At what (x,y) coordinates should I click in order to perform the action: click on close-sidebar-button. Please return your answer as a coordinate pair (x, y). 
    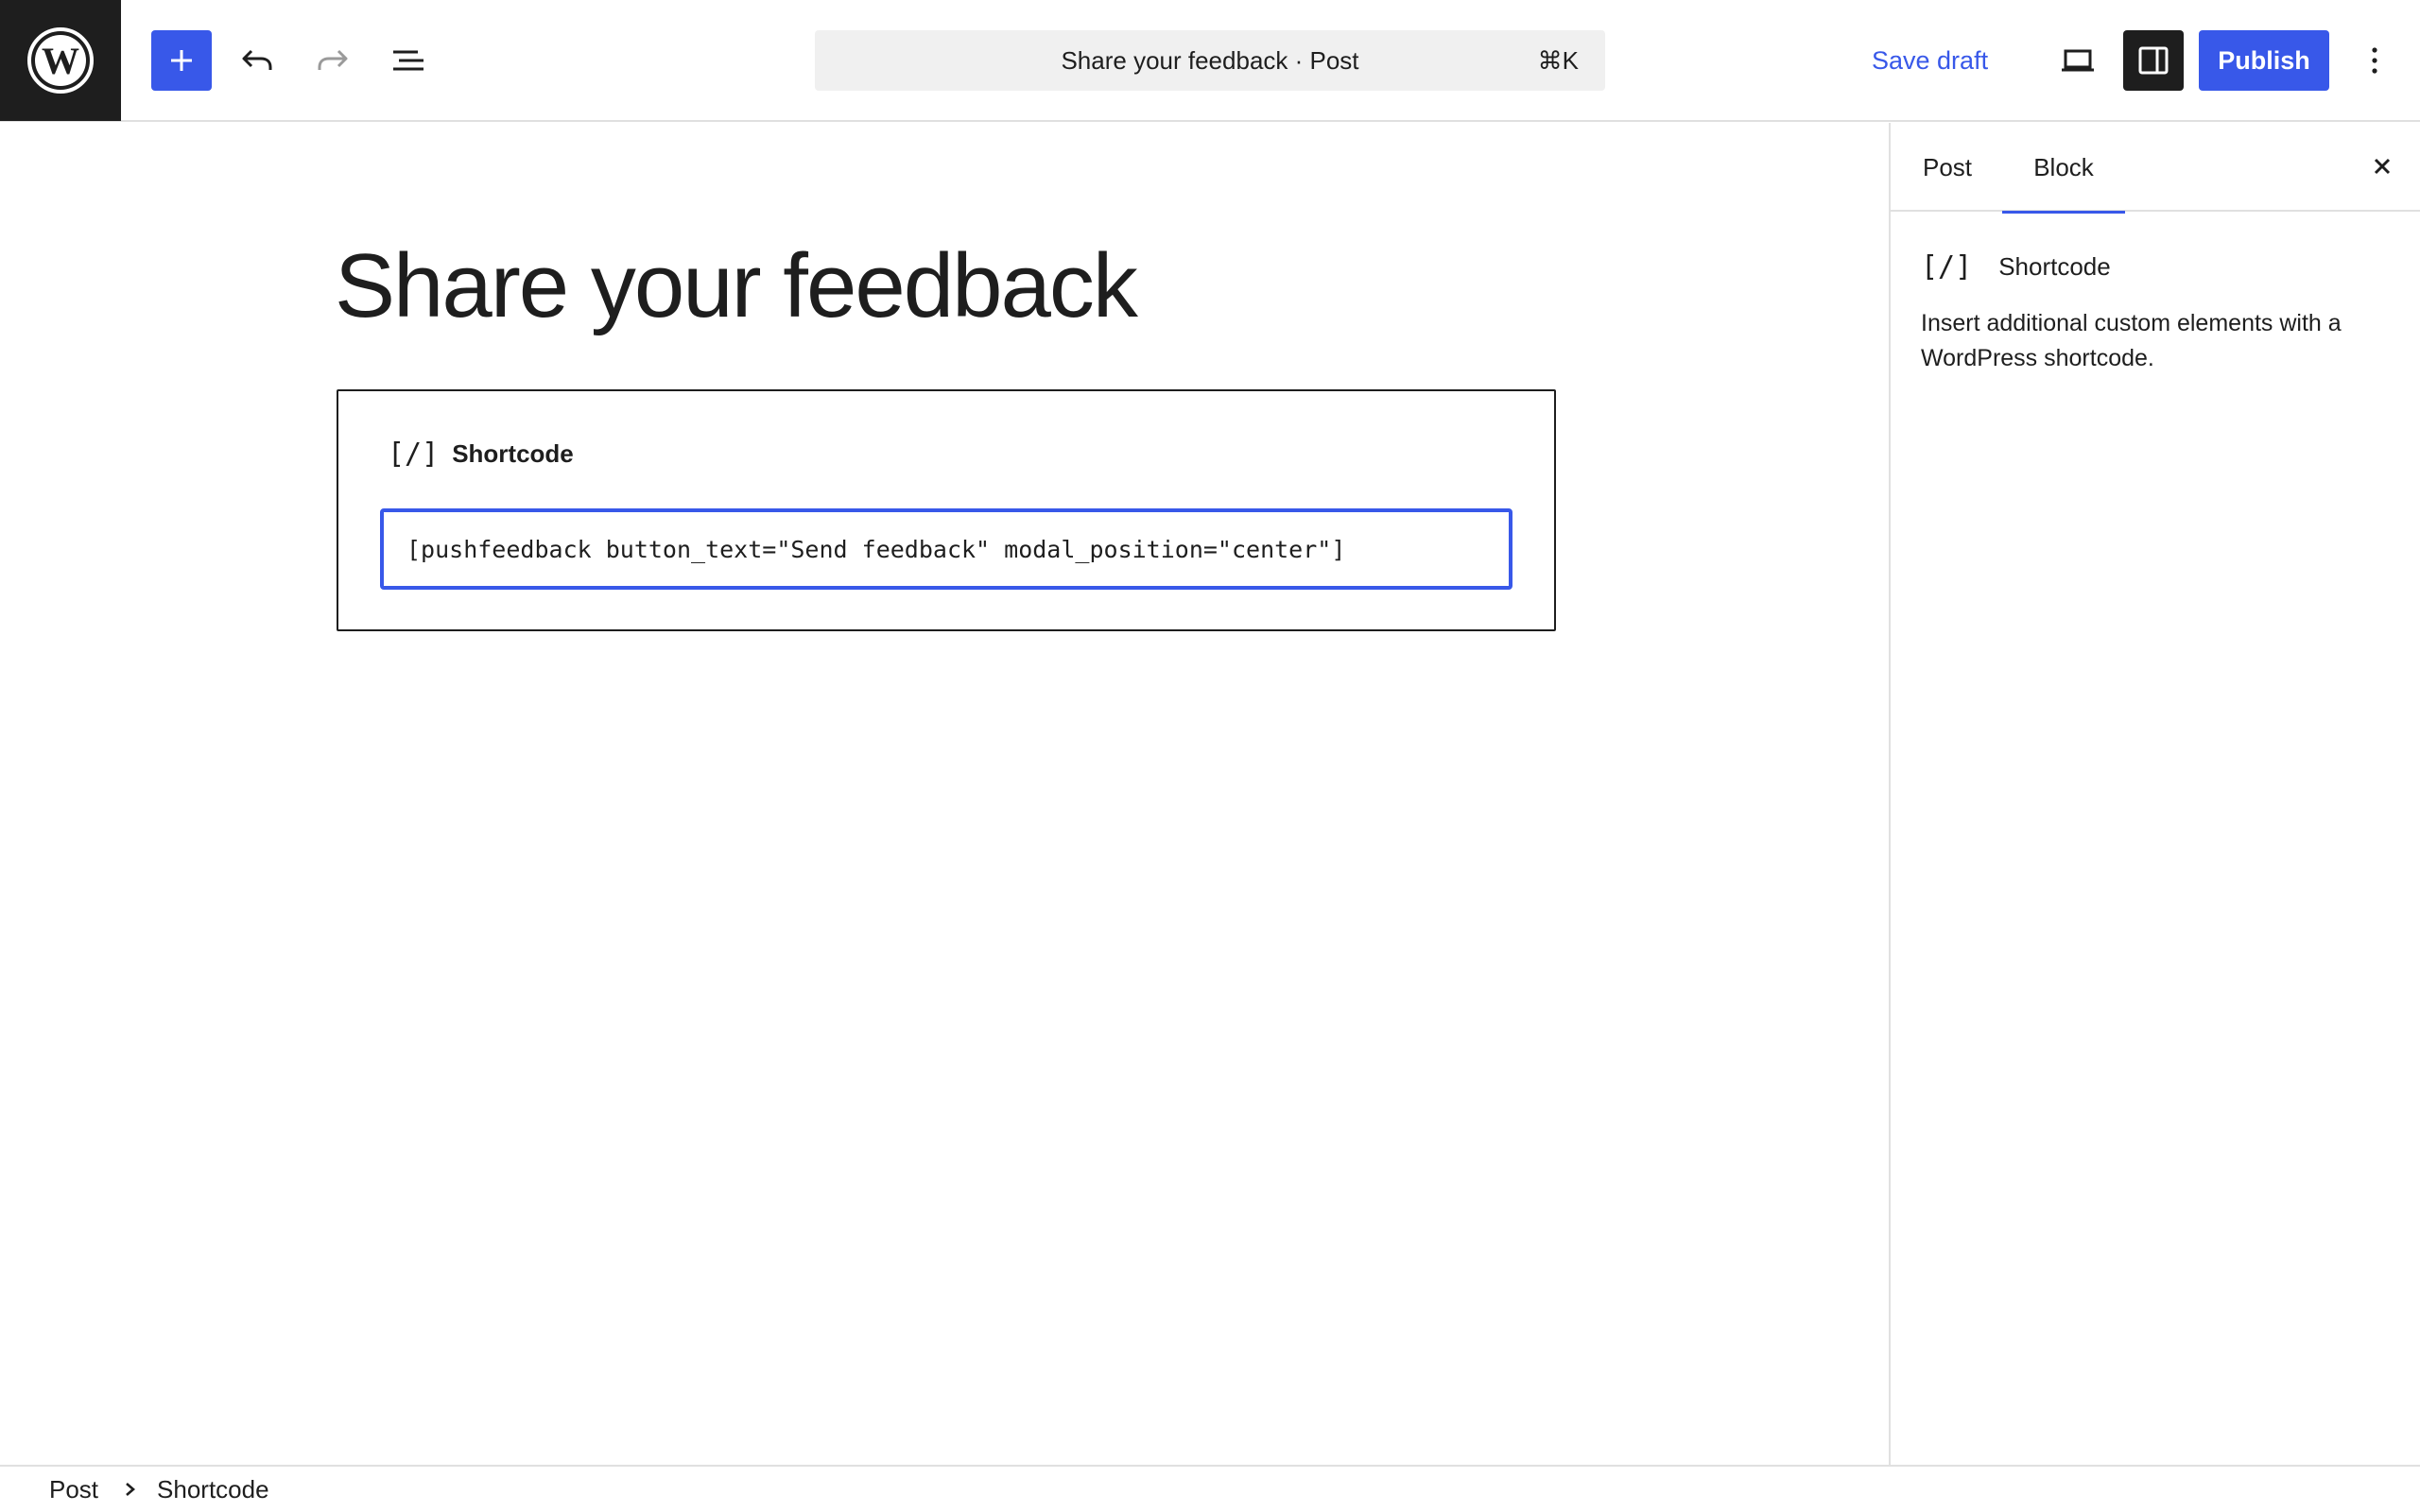
    Looking at the image, I should click on (2382, 166).